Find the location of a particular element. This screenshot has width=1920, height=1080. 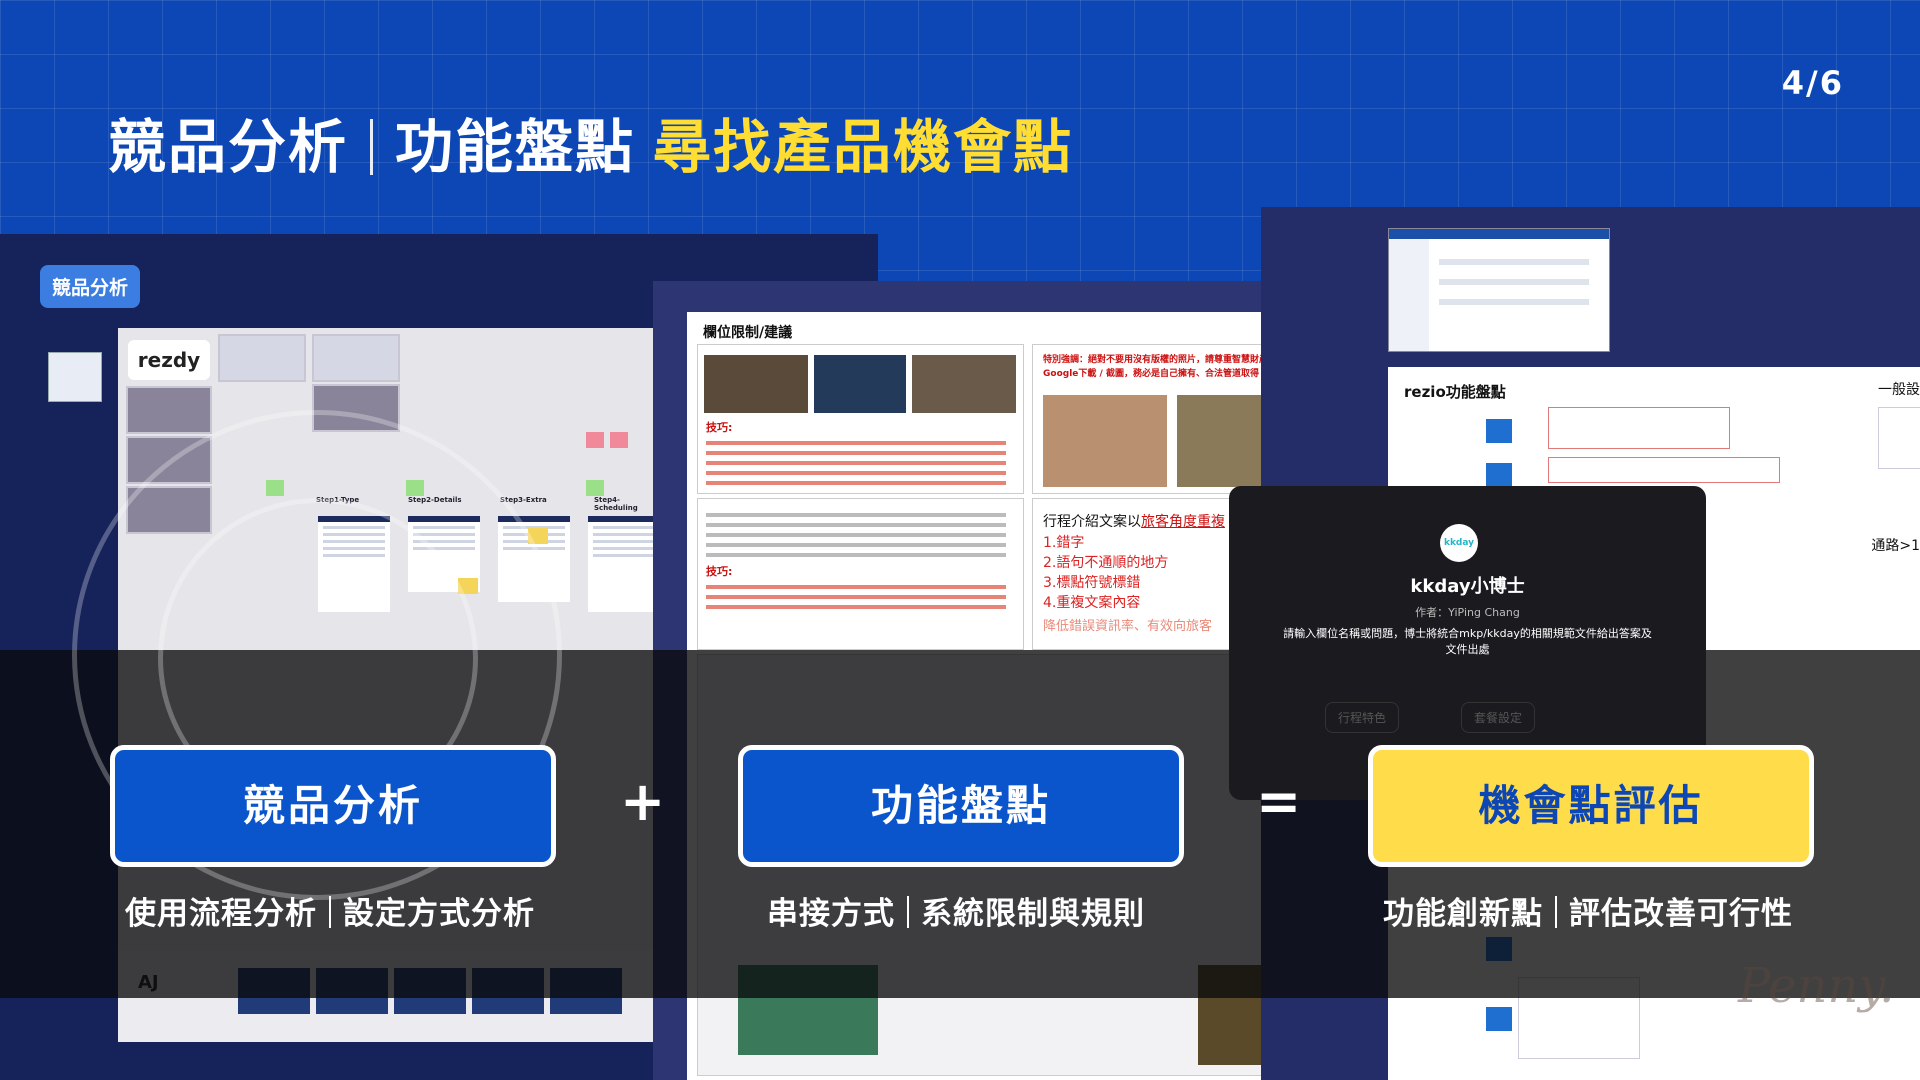

title-part-1: 競品分析 is located at coordinates (228, 147).